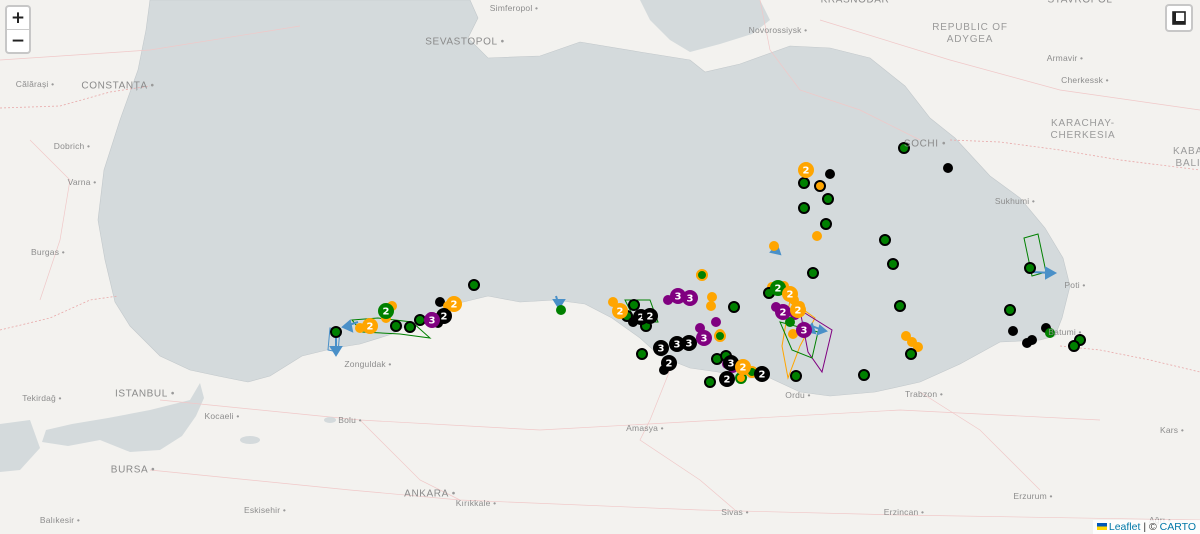 The image size is (1200, 534). What do you see at coordinates (265, 510) in the screenshot?
I see `place-label: Eskisehir` at bounding box center [265, 510].